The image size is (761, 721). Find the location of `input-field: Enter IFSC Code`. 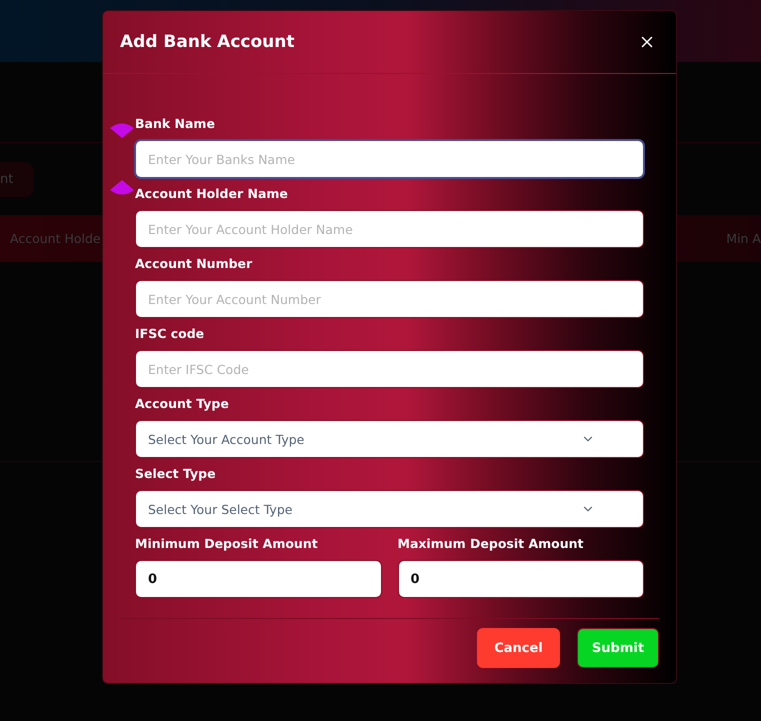

input-field: Enter IFSC Code is located at coordinates (389, 369).